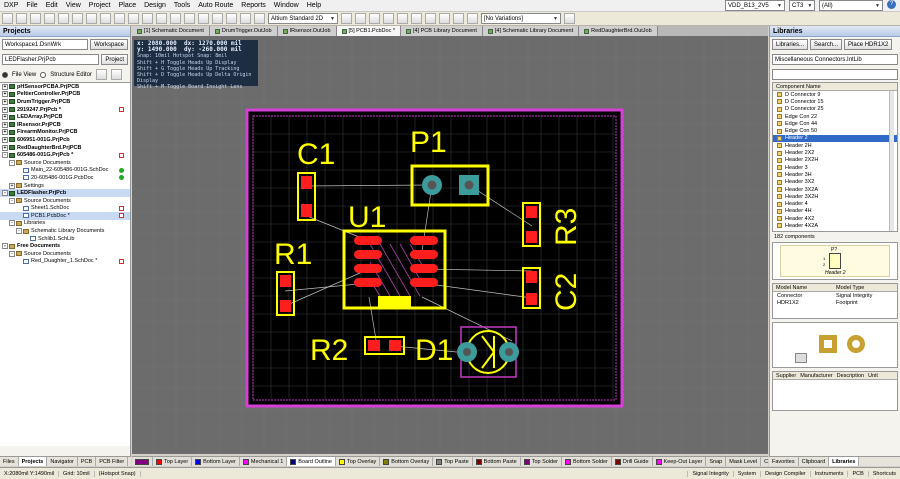 The width and height of the screenshot is (900, 479). Describe the element at coordinates (65, 201) in the screenshot. I see `tree-item: - Source Documents` at that location.